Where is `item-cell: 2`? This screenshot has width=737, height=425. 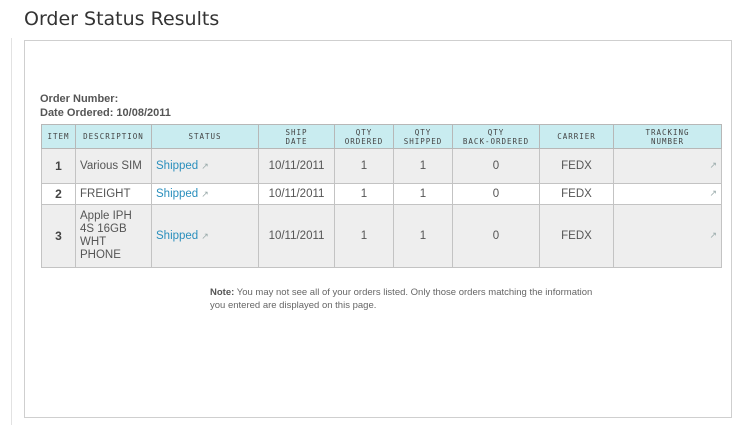 item-cell: 2 is located at coordinates (58, 194).